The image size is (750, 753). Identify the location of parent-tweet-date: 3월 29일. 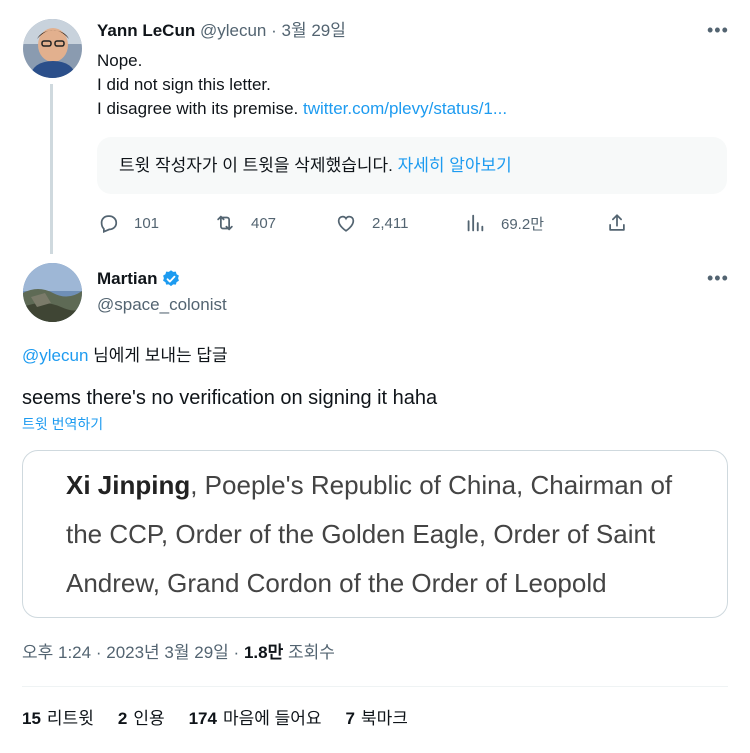
(314, 30).